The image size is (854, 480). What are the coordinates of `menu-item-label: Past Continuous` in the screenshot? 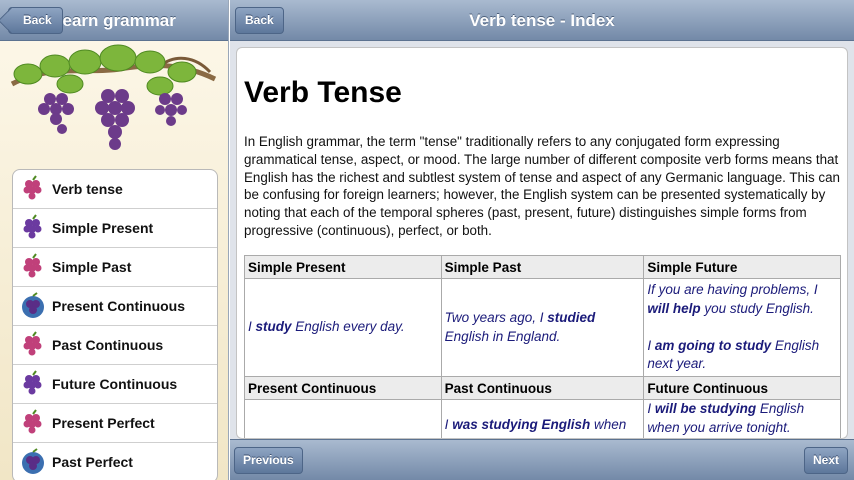 It's located at (108, 345).